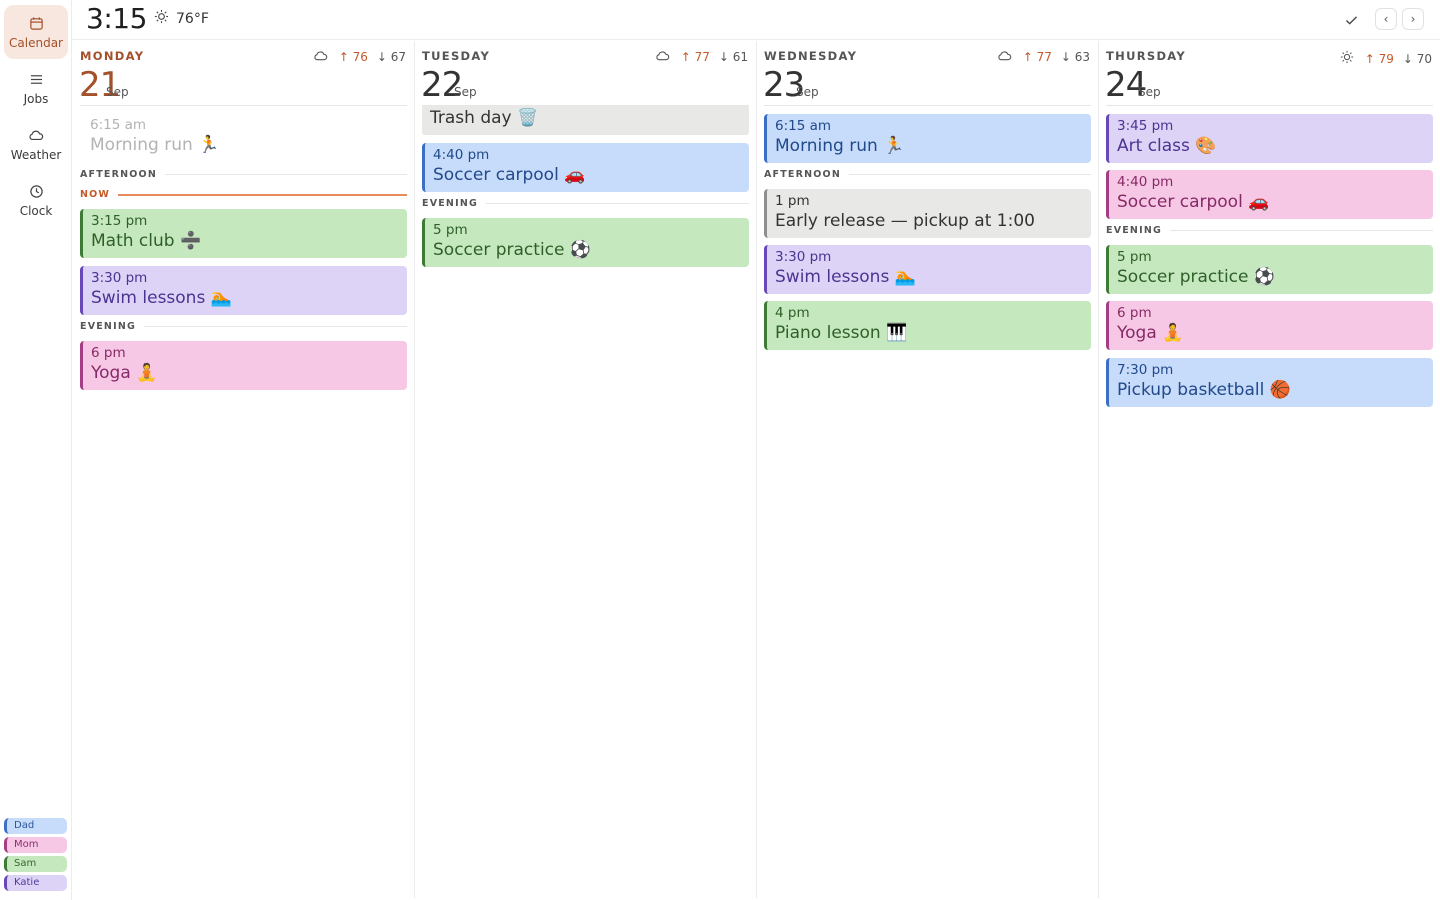 This screenshot has width=1440, height=900. What do you see at coordinates (112, 56) in the screenshot?
I see `day-name: MONDAY` at bounding box center [112, 56].